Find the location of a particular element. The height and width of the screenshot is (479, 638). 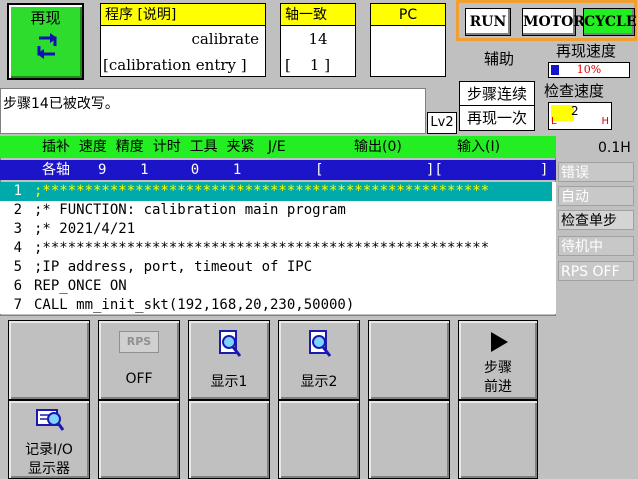

display2-label: 显示2 is located at coordinates (319, 382).